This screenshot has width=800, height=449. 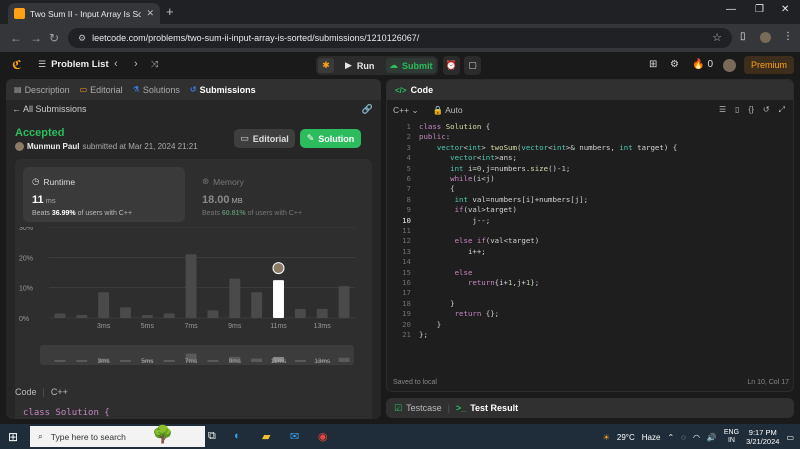 What do you see at coordinates (116, 64) in the screenshot?
I see `prev-problem-icon: ‹` at bounding box center [116, 64].